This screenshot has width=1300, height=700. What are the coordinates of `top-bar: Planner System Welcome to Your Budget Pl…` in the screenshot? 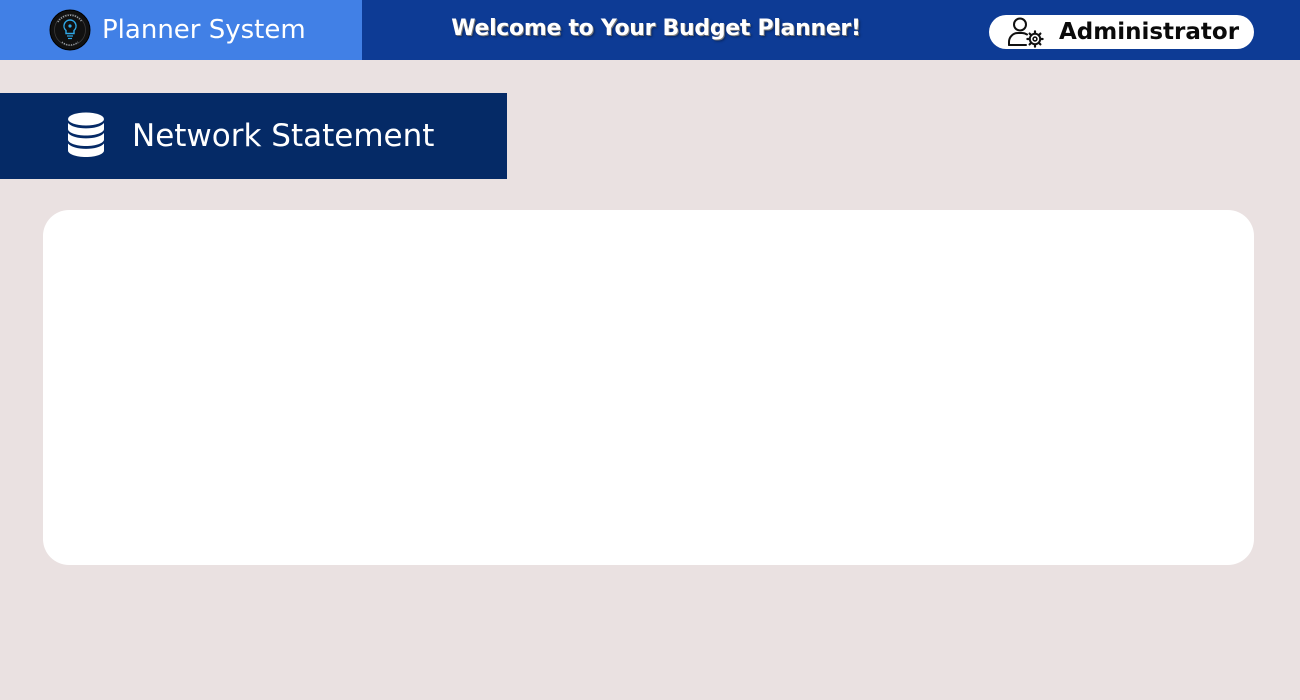 It's located at (650, 30).